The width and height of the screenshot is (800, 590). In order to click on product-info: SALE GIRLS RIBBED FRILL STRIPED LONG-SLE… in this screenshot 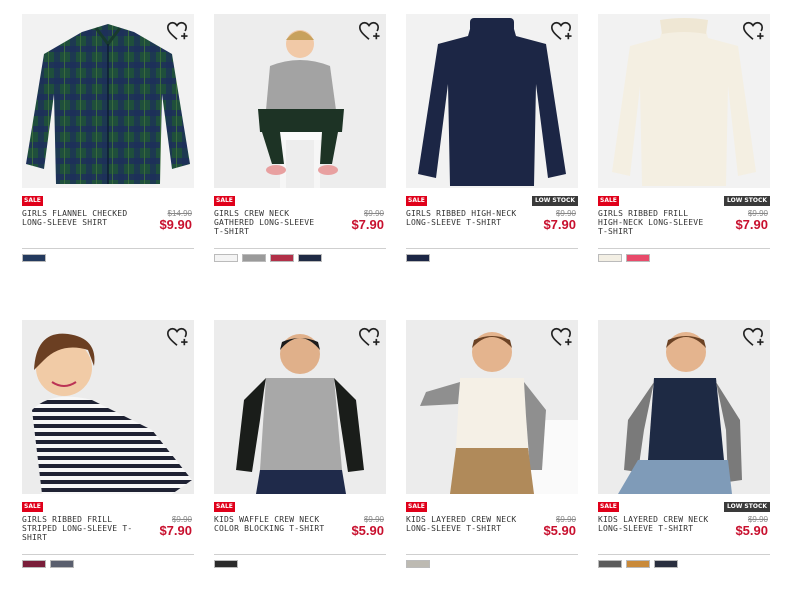, I will do `click(108, 528)`.